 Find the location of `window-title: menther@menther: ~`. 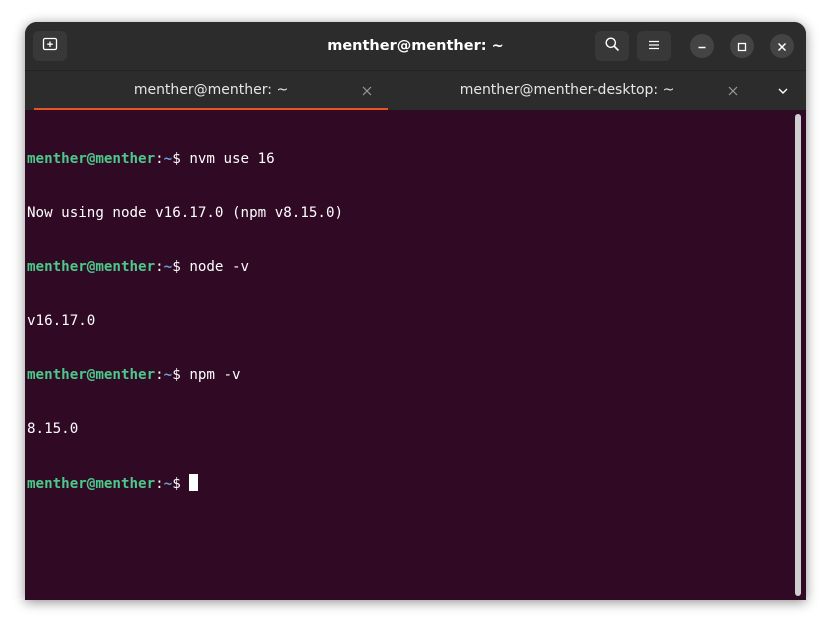

window-title: menther@menther: ~ is located at coordinates (415, 46).